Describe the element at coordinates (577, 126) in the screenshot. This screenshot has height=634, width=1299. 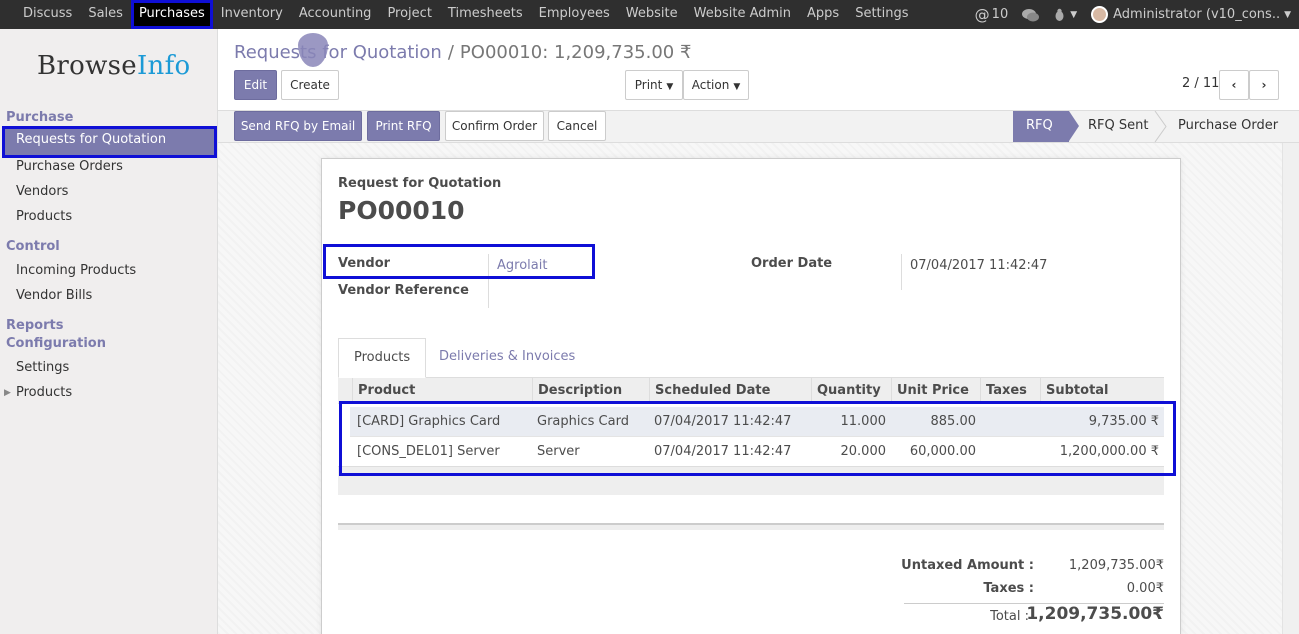
I see `cancel-button: Cancel` at that location.